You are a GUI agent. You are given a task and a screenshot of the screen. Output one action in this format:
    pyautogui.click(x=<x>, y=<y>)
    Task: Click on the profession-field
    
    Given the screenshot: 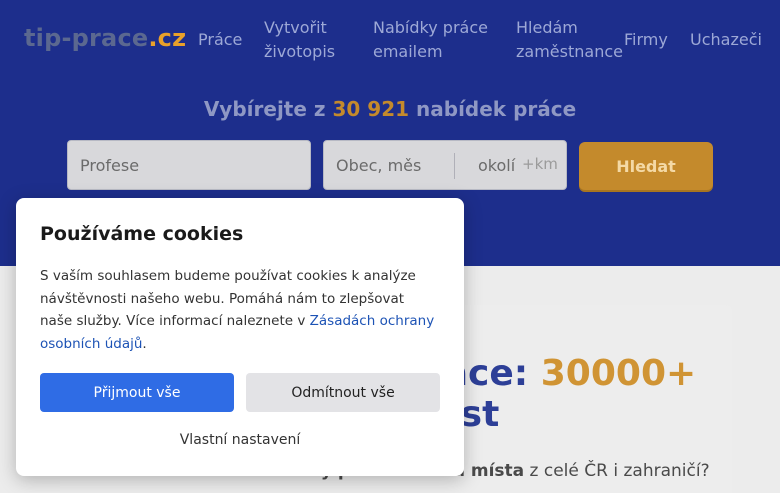 What is the action you would take?
    pyautogui.click(x=189, y=165)
    